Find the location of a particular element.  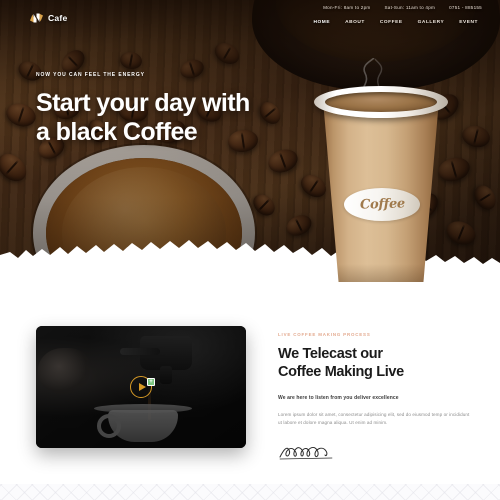

nav-item-coffee: COFFEE is located at coordinates (391, 22).